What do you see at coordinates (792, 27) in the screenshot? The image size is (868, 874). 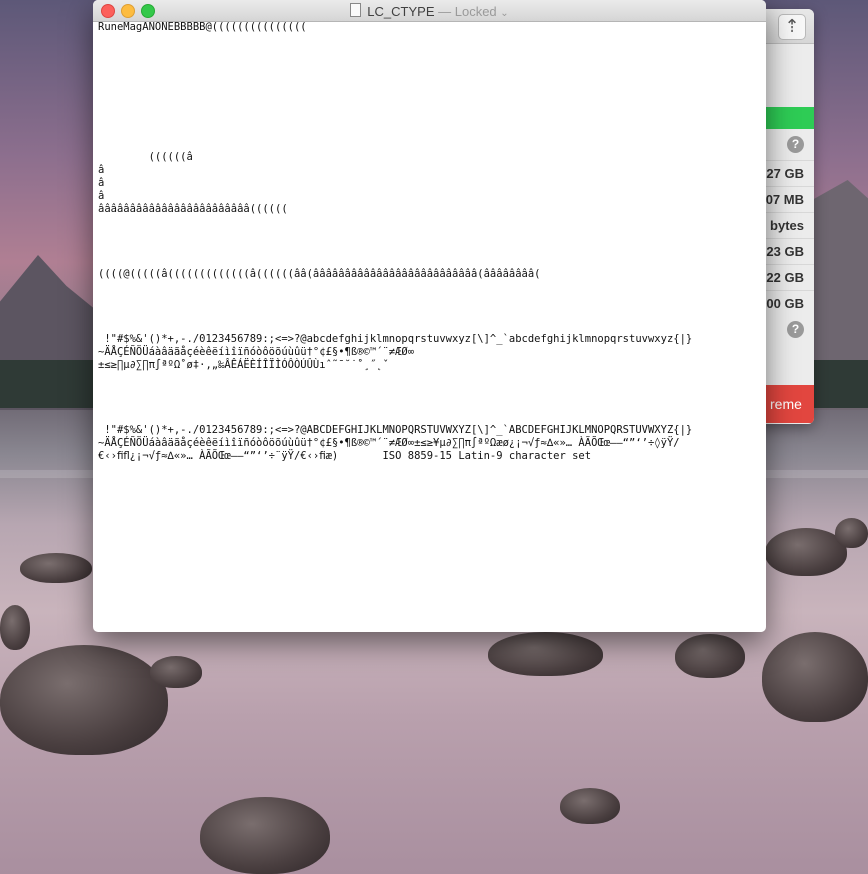 I see `share-icon: ⇡` at bounding box center [792, 27].